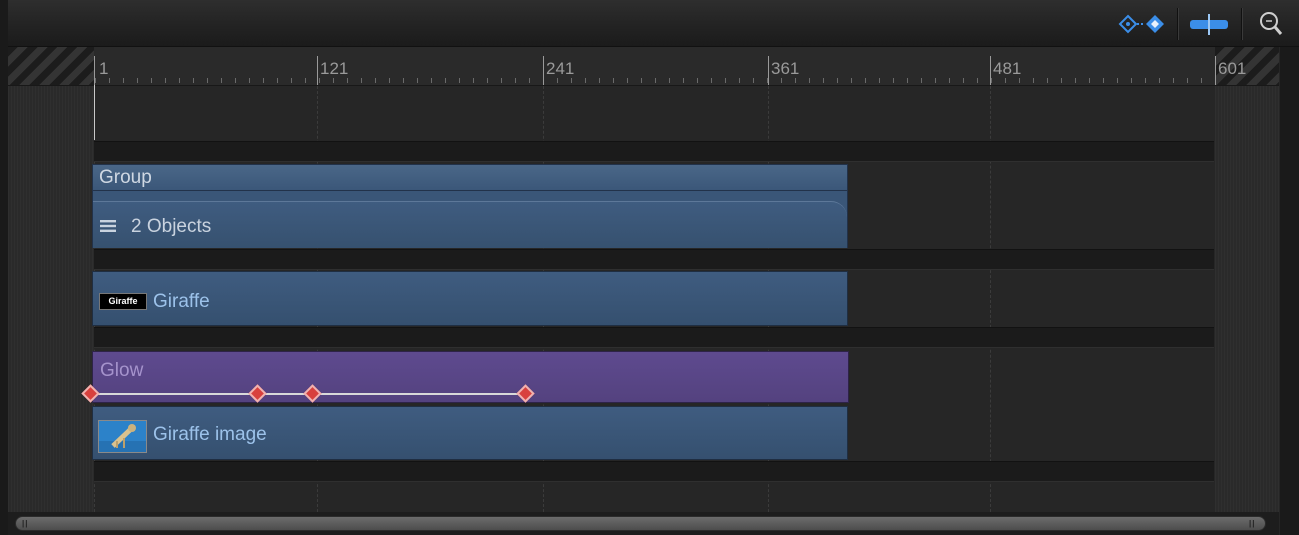  Describe the element at coordinates (104, 68) in the screenshot. I see `ruler-label: 1` at that location.